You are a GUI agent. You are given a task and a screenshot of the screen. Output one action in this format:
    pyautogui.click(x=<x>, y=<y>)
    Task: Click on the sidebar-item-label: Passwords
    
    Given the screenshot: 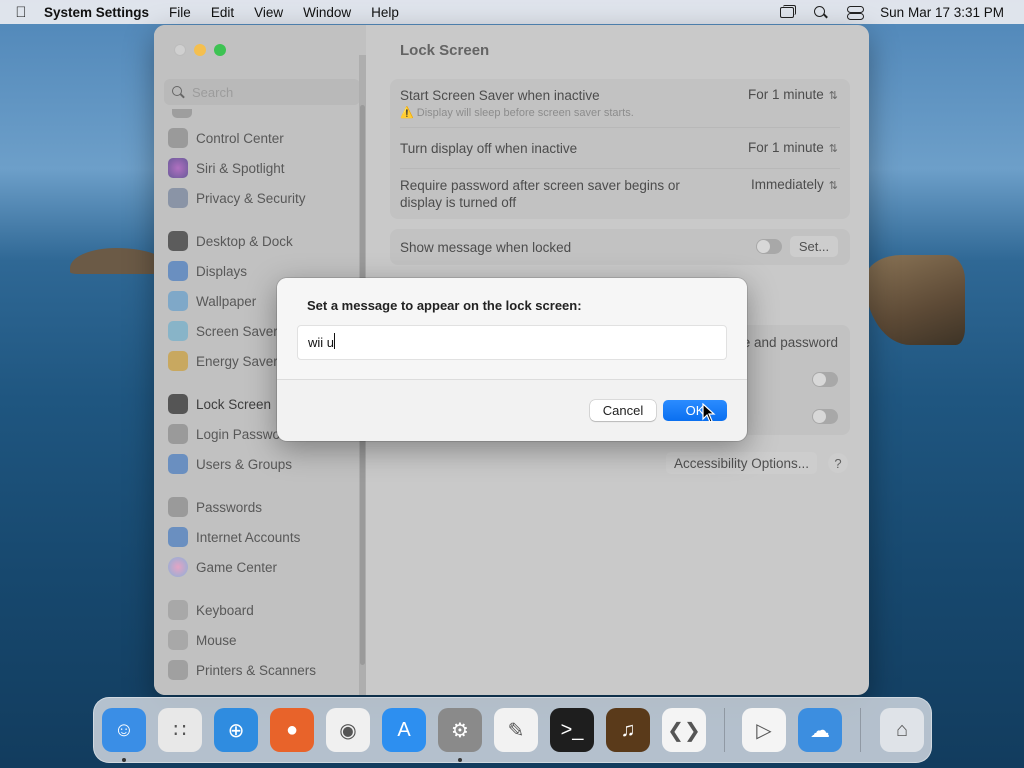 What is the action you would take?
    pyautogui.click(x=229, y=507)
    